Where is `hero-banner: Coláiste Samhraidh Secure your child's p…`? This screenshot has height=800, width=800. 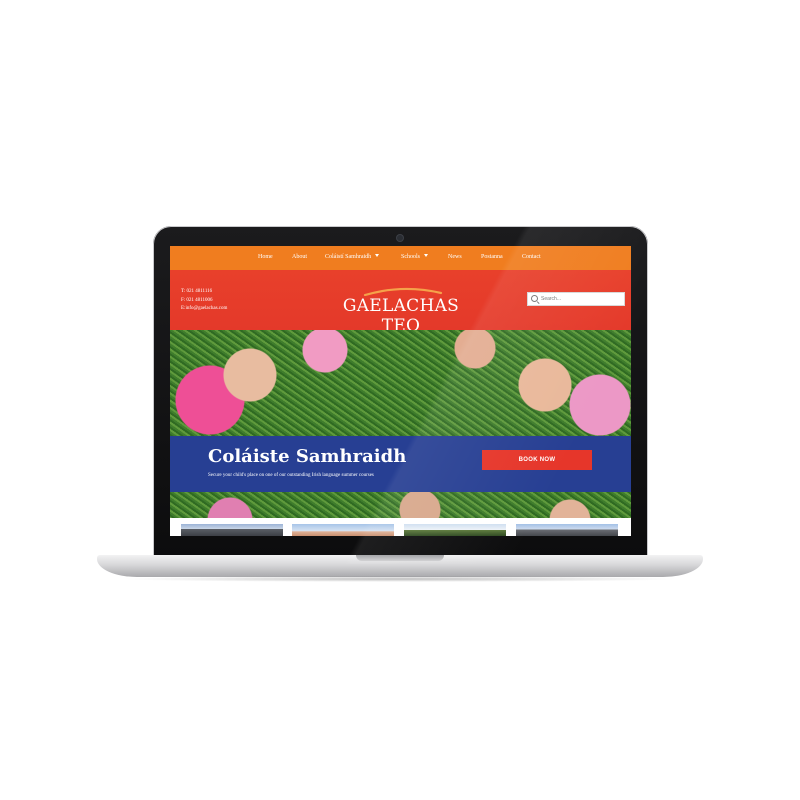 hero-banner: Coláiste Samhraidh Secure your child's p… is located at coordinates (400, 464).